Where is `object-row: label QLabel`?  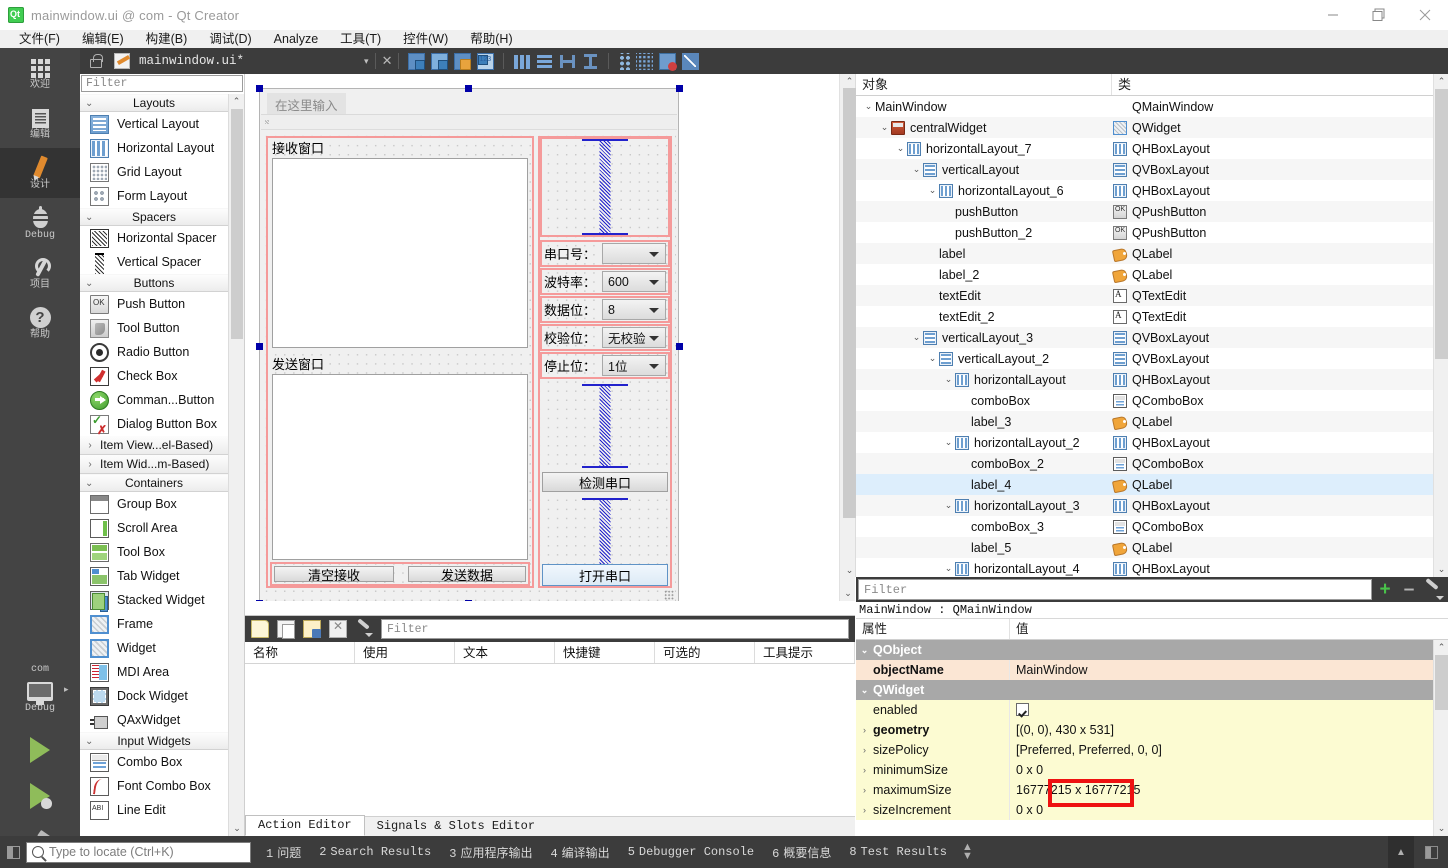 object-row: label QLabel is located at coordinates (1152, 253).